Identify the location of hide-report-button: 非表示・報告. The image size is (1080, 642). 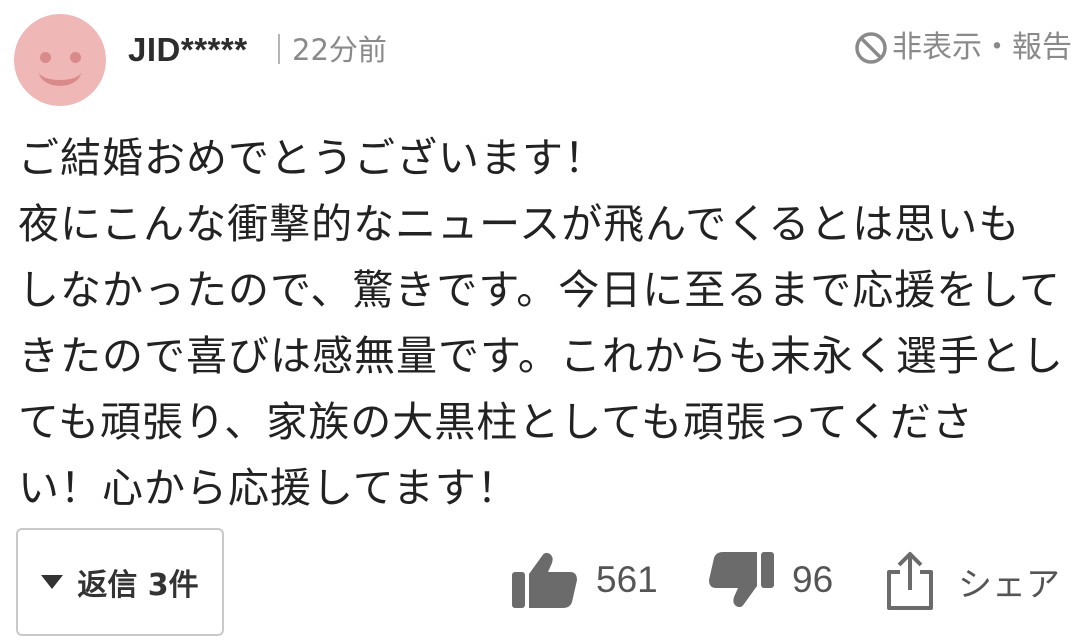
(963, 48).